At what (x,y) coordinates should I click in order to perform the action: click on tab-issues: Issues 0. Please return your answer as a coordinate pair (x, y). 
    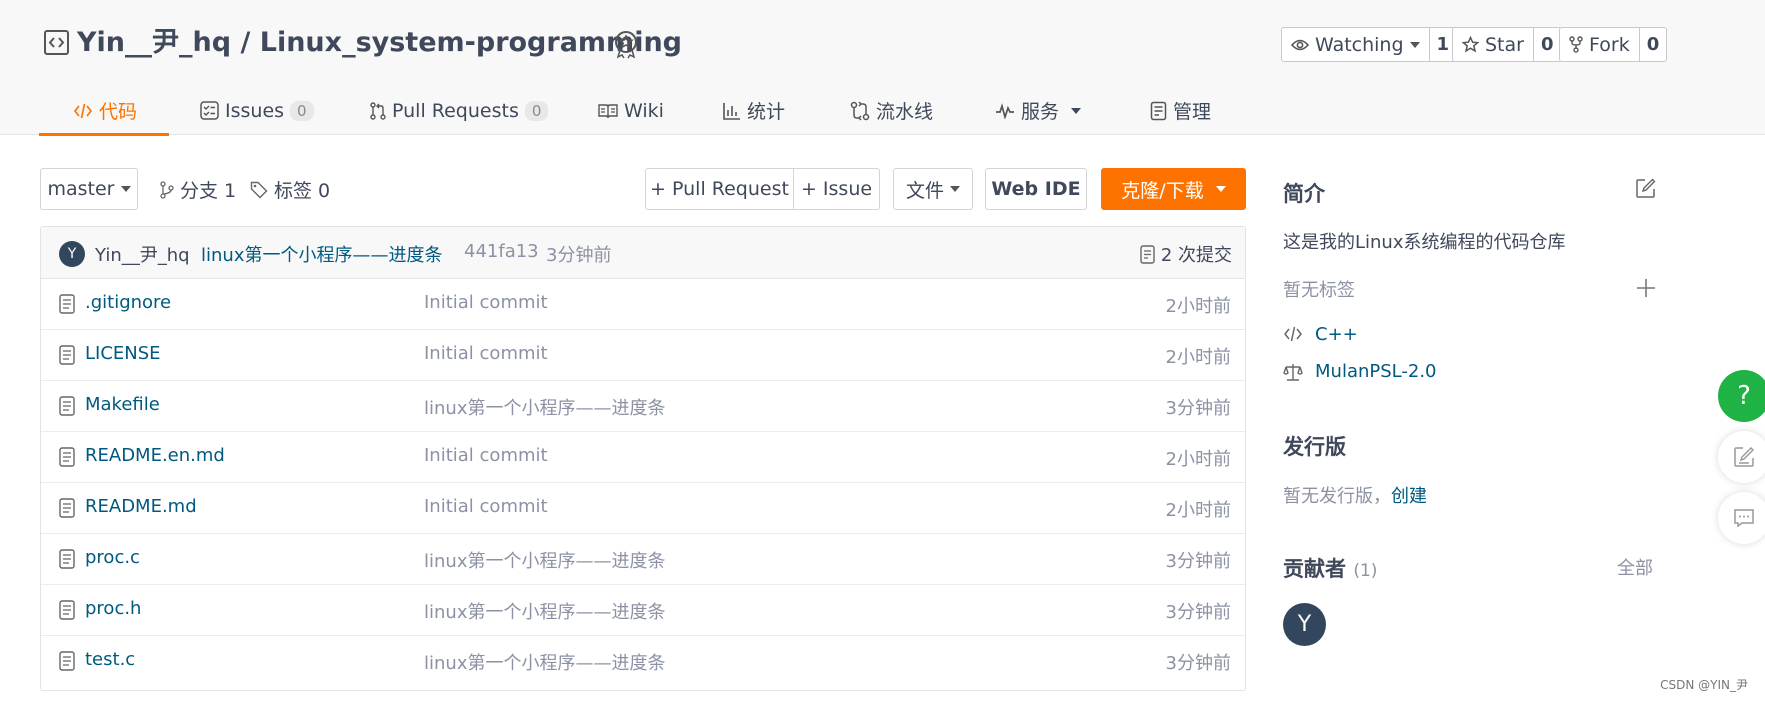
    Looking at the image, I should click on (257, 110).